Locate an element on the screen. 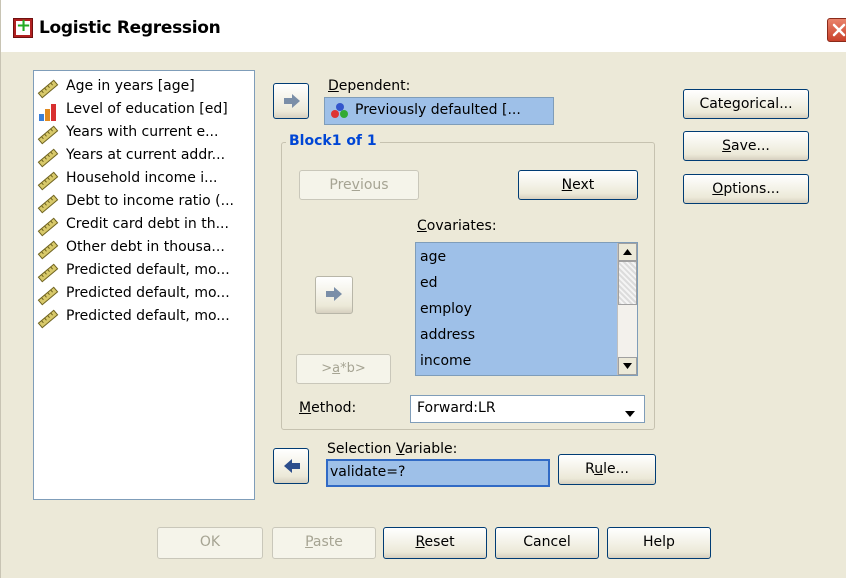 Image resolution: width=846 pixels, height=578 pixels. method-label: Method: is located at coordinates (328, 408).